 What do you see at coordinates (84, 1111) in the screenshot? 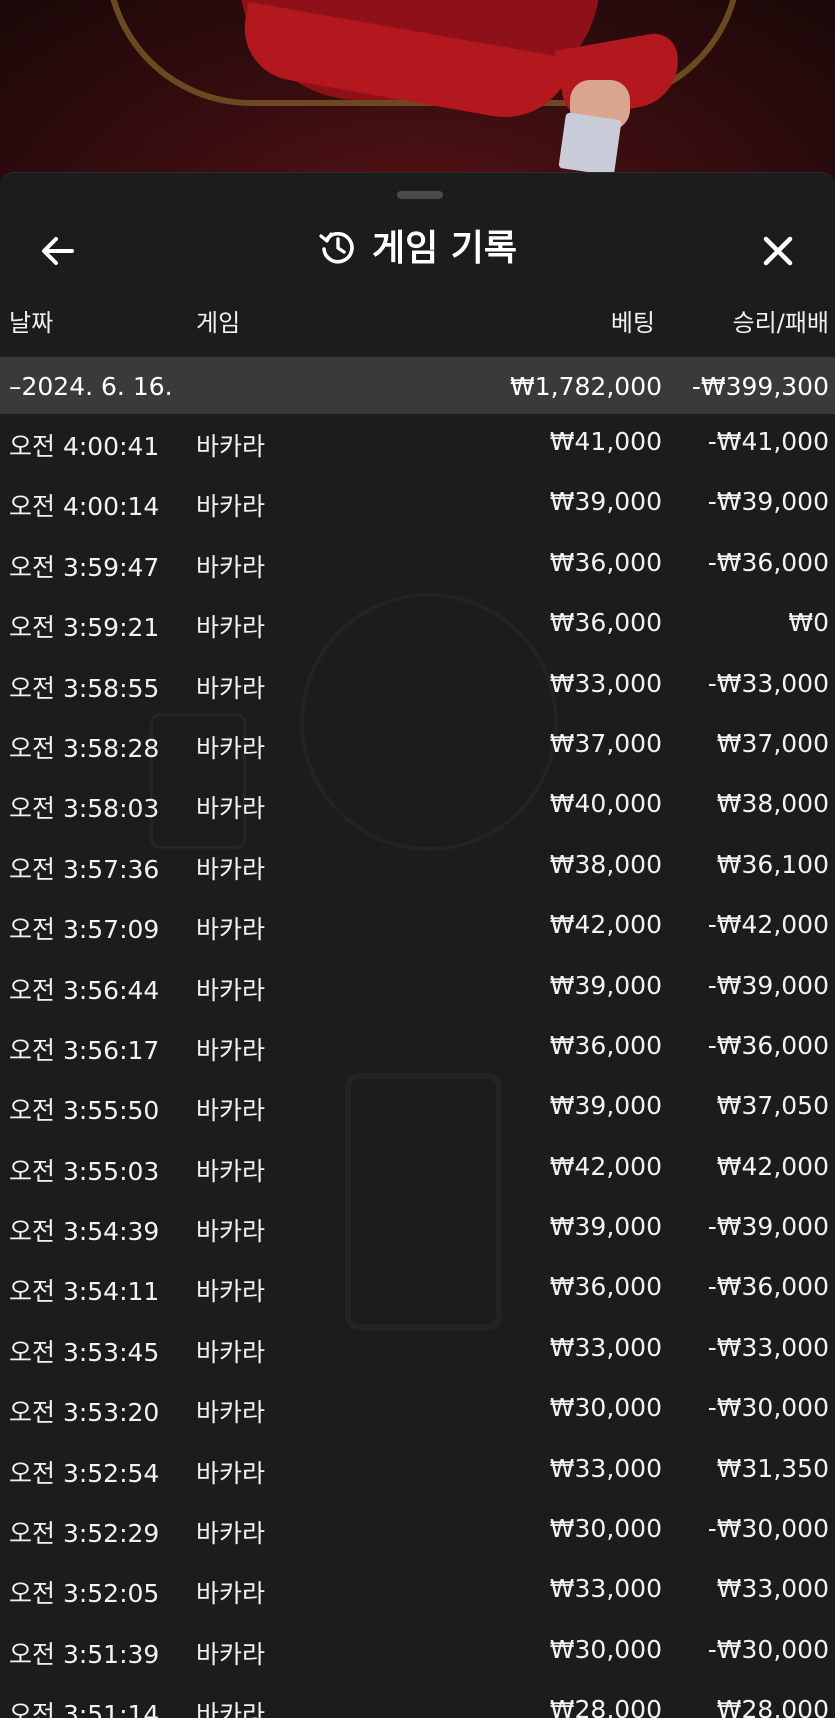
I see `row-time: 오전 3:55:50` at bounding box center [84, 1111].